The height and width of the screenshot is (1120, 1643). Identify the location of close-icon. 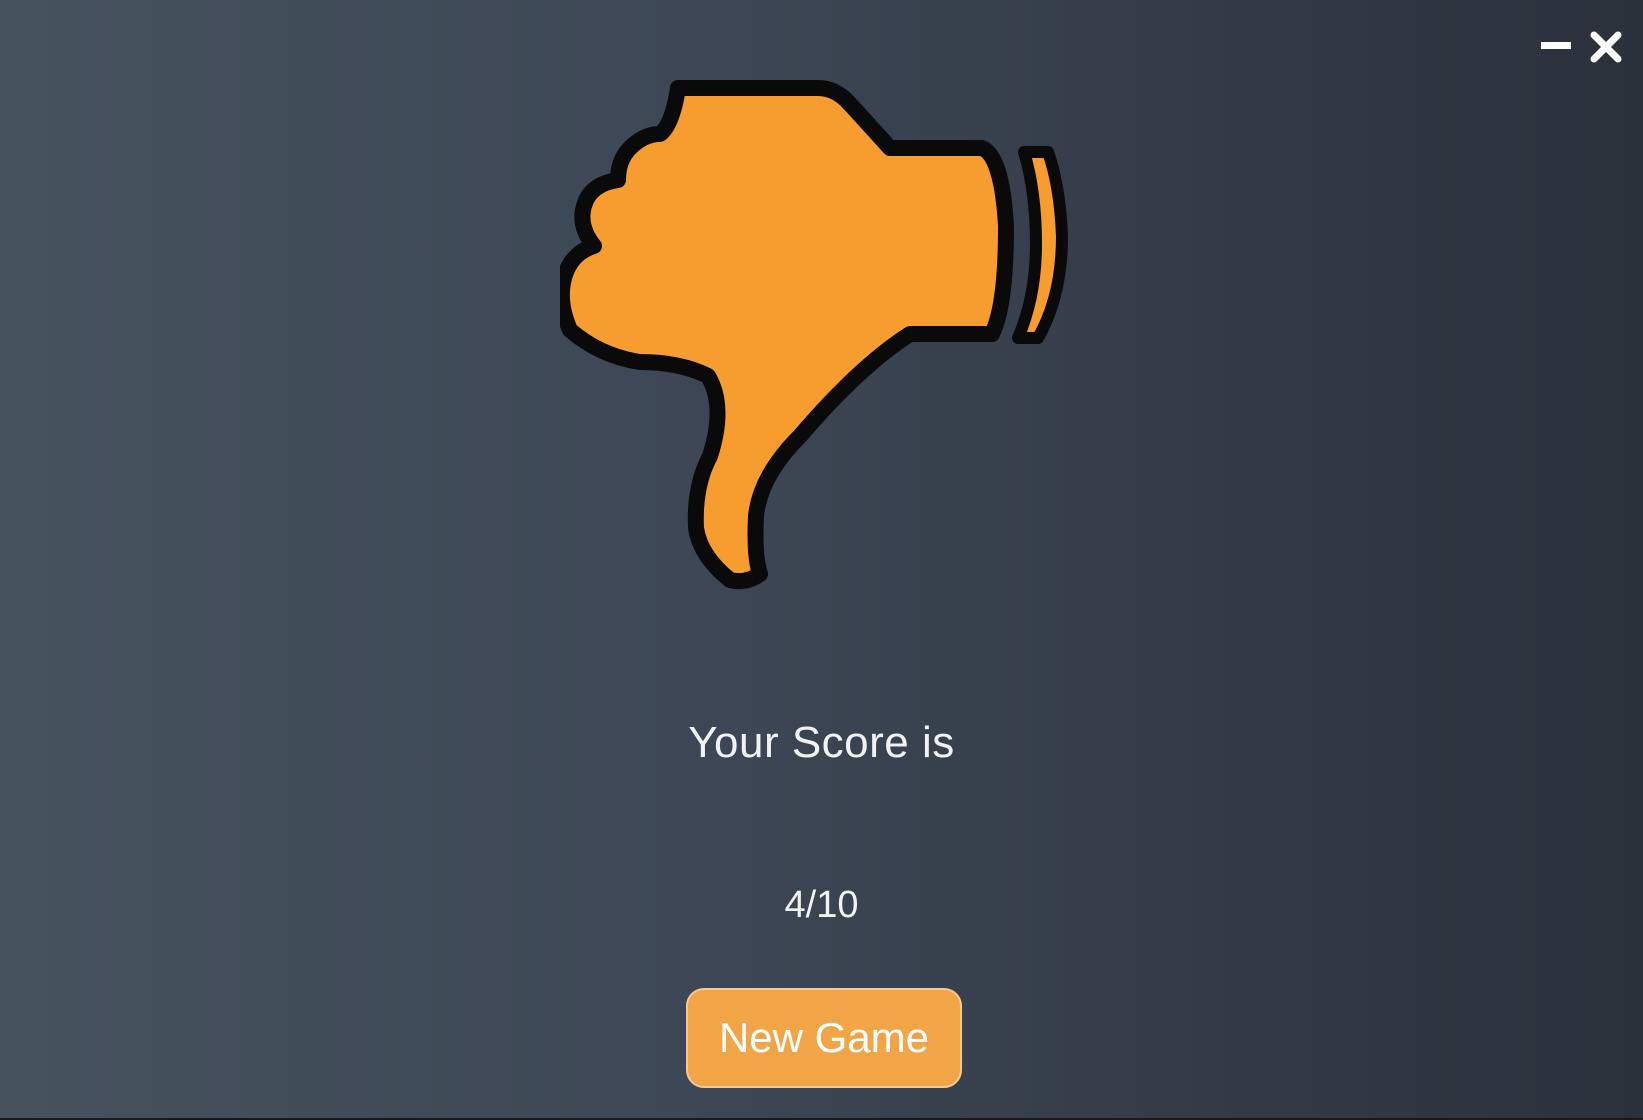
(1606, 47).